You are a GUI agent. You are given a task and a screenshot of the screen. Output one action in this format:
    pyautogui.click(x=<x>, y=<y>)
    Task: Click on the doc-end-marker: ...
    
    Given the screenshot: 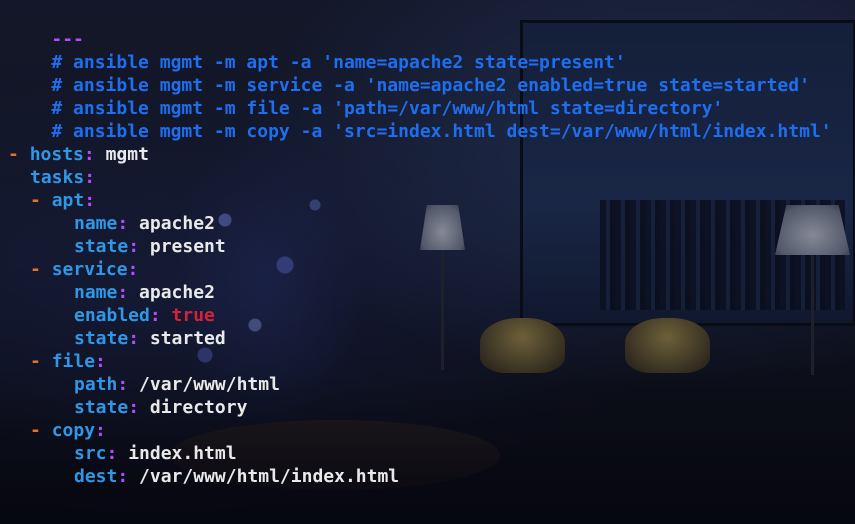 What is the action you would take?
    pyautogui.click(x=67, y=518)
    